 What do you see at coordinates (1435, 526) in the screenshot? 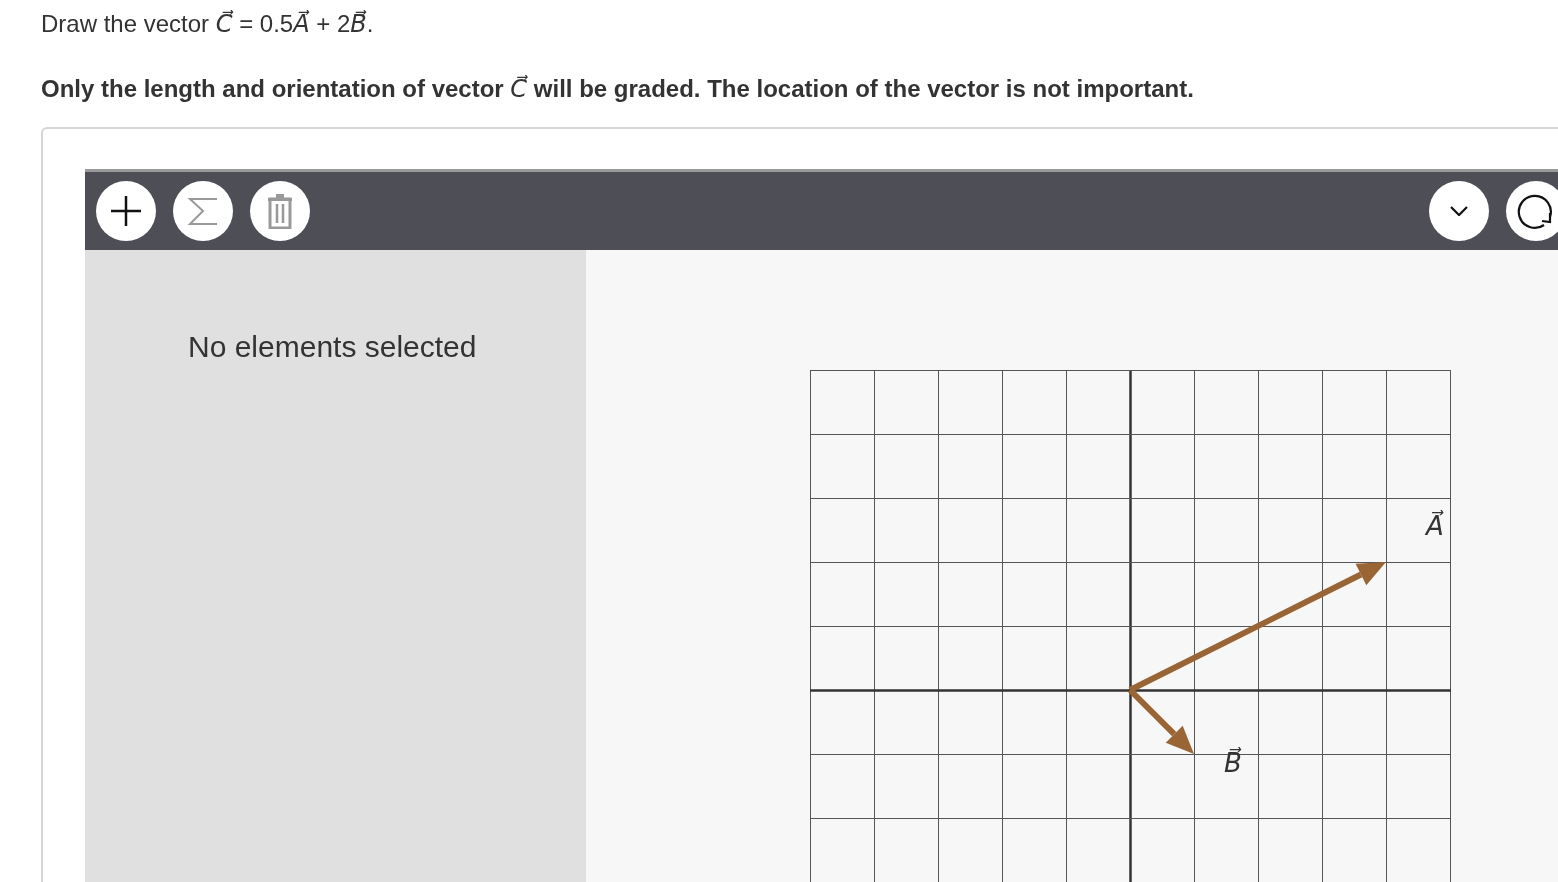
I see `vector-label: A⃗` at bounding box center [1435, 526].